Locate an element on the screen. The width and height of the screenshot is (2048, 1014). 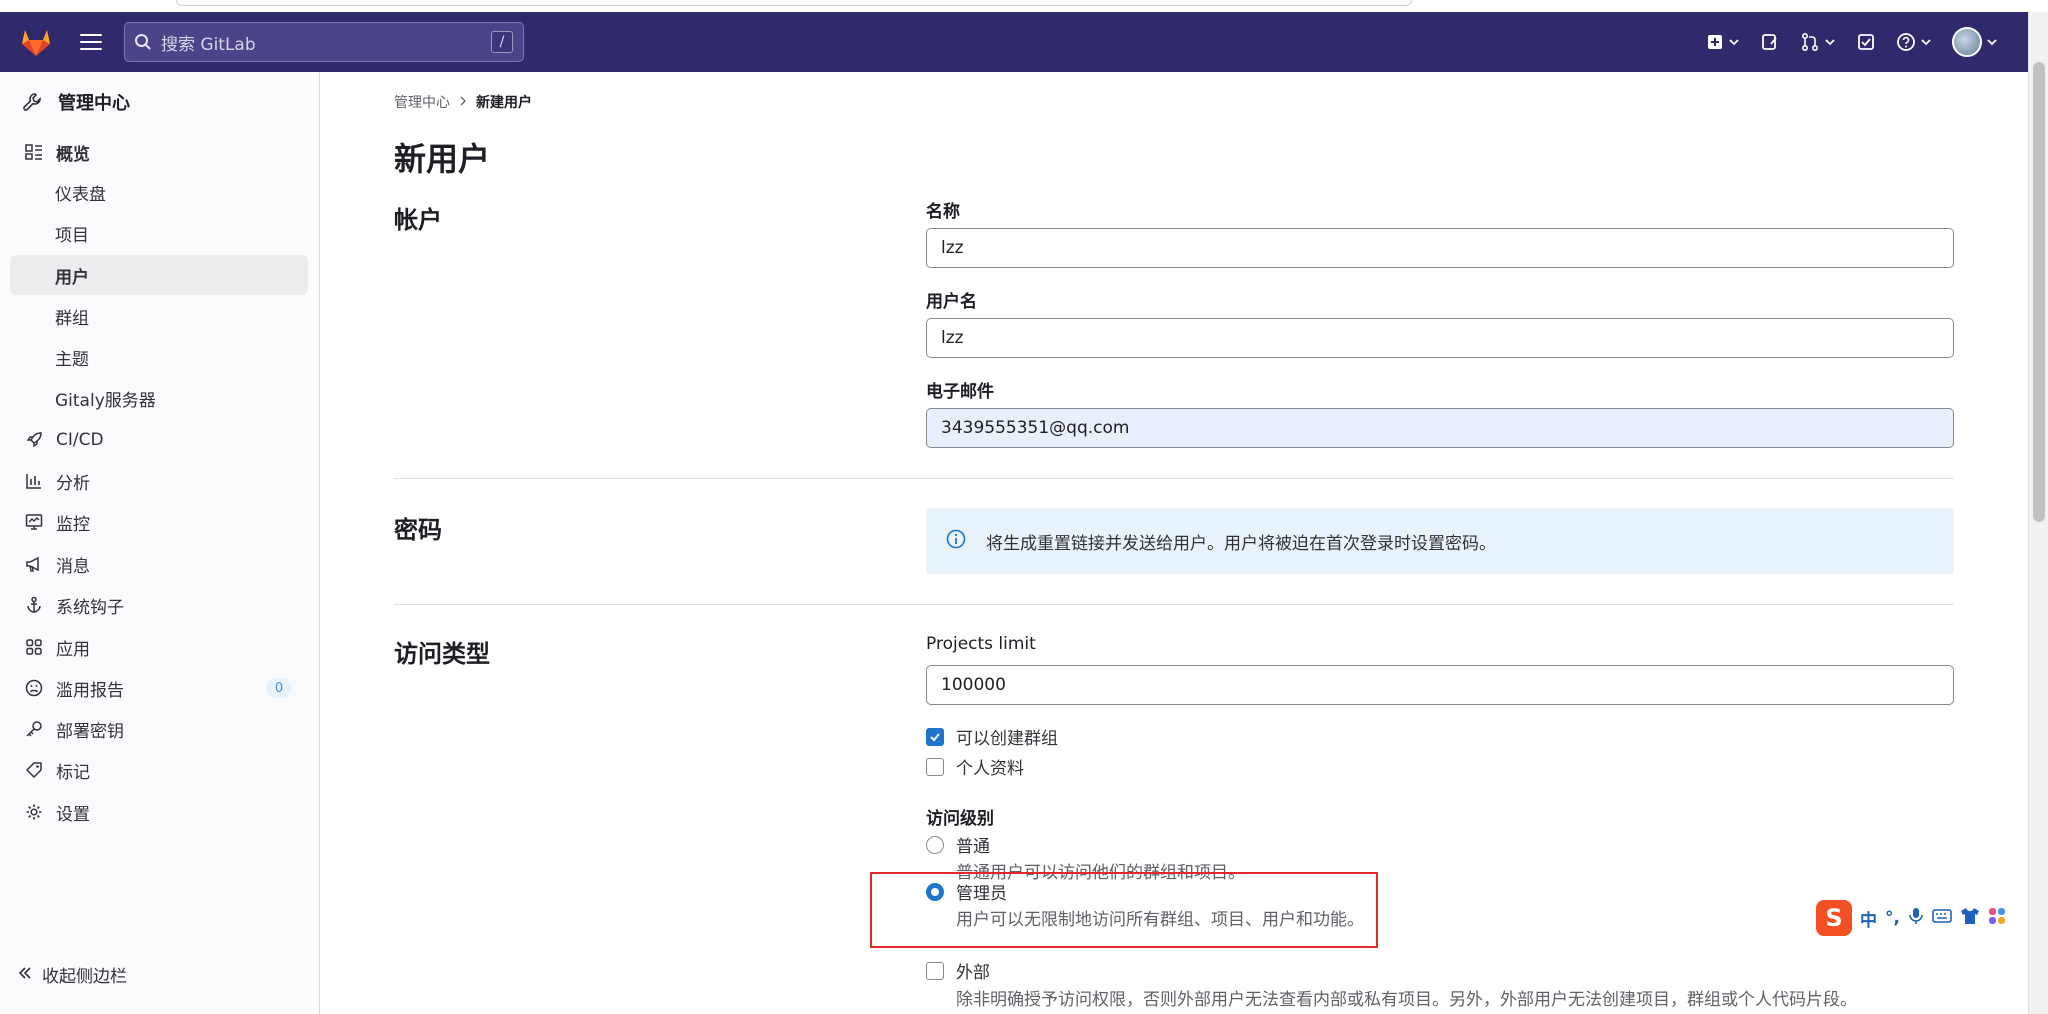
settings-icon is located at coordinates (34, 812).